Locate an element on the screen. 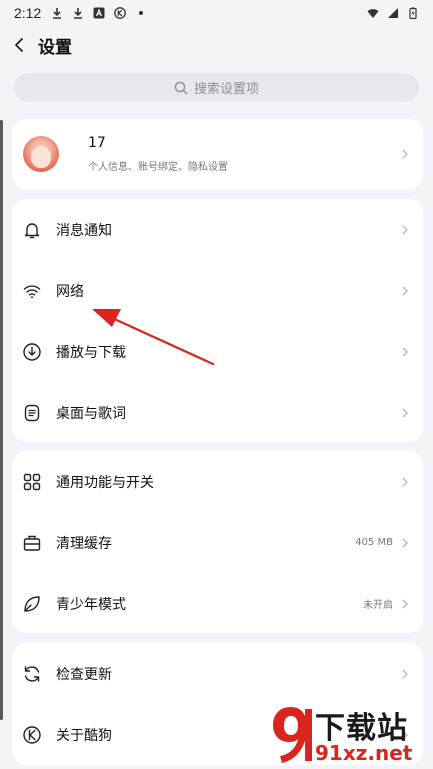 This screenshot has height=769, width=433. briefcase-icon is located at coordinates (32, 543).